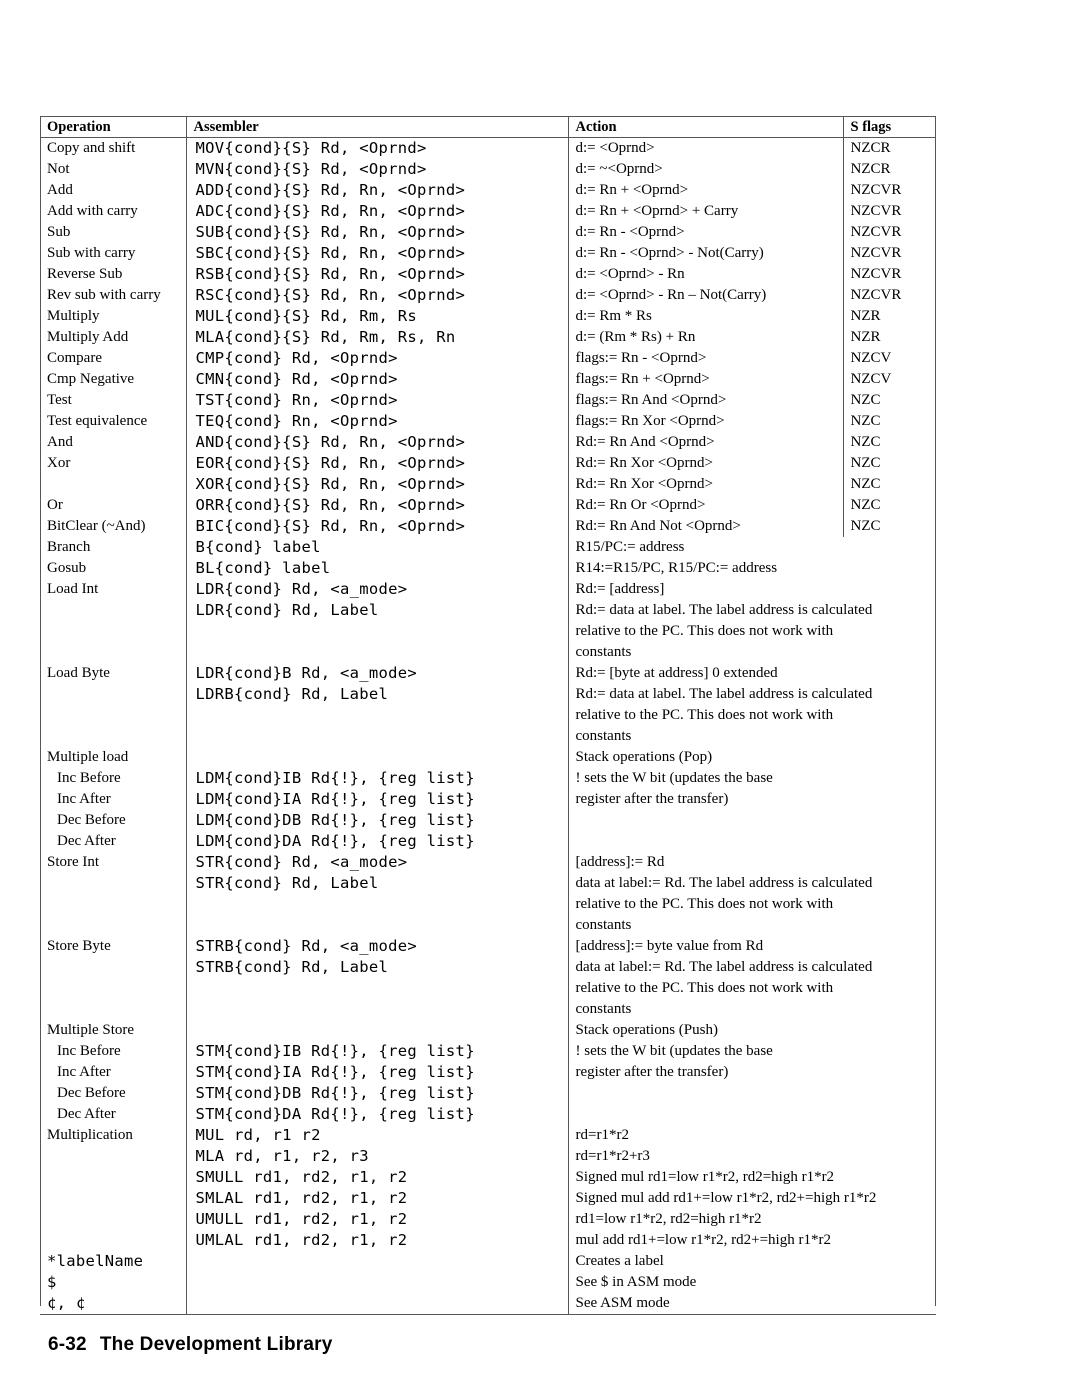 The image size is (1080, 1397). I want to click on cell-operation: ¢, ¢, so click(113, 1304).